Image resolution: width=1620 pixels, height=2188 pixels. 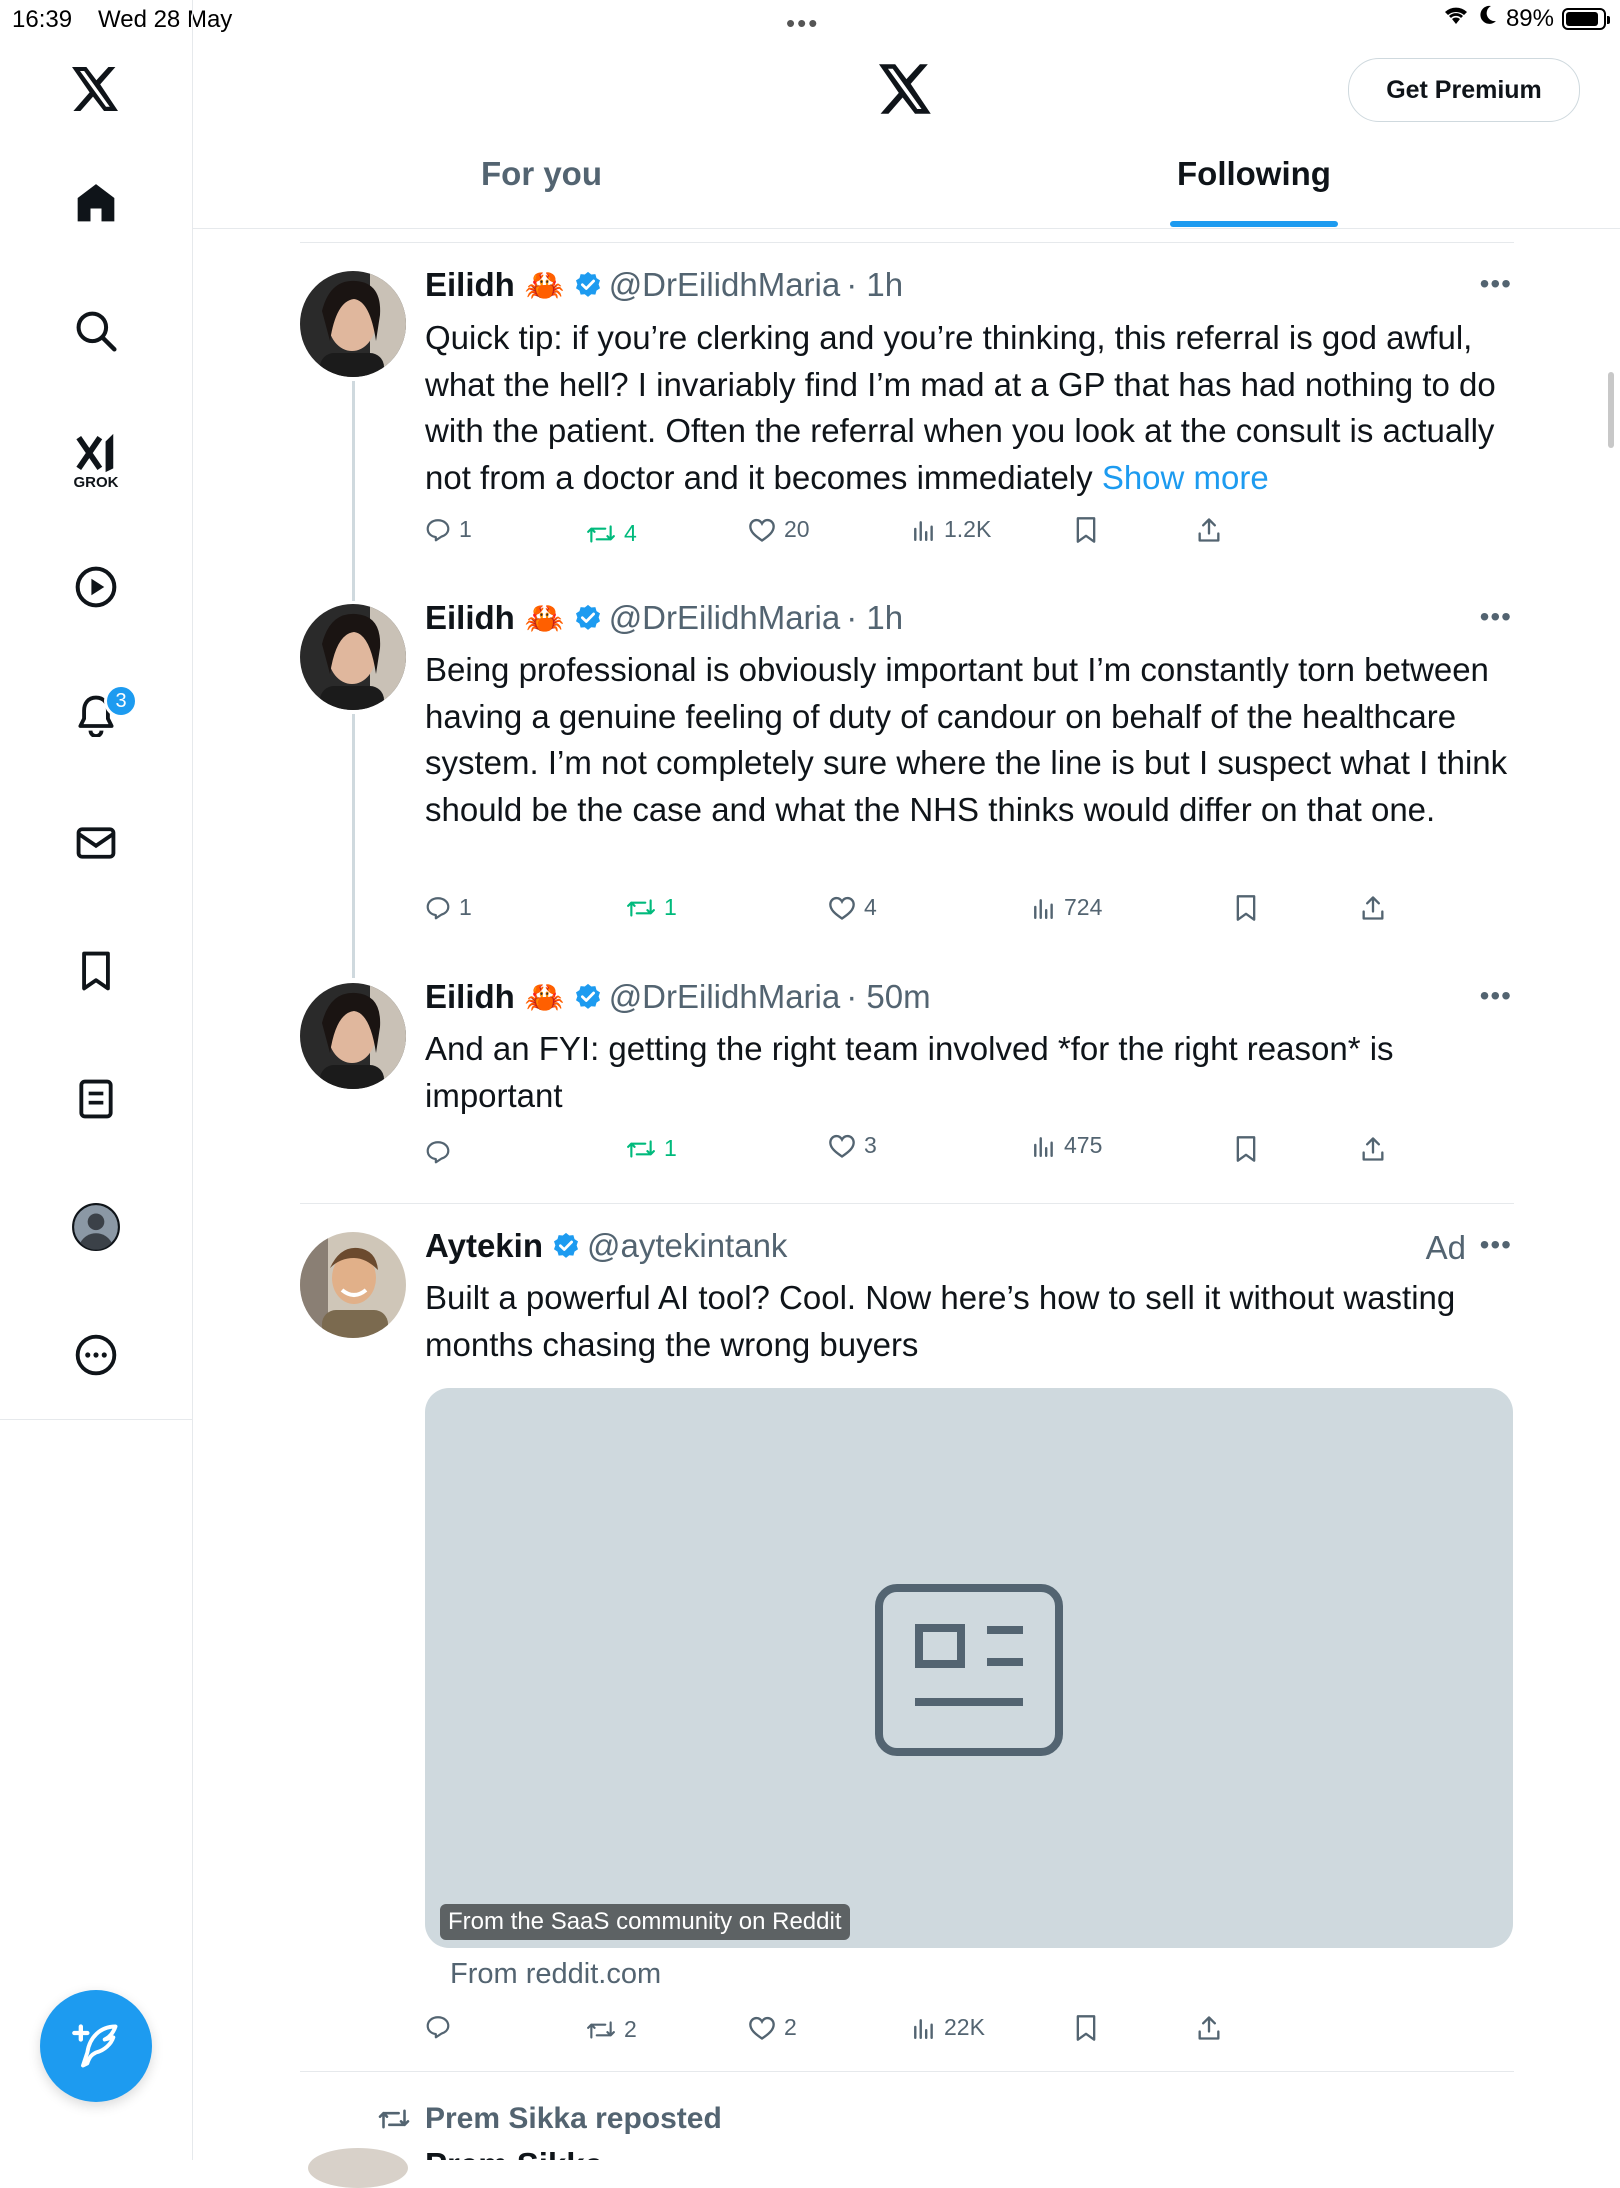 I want to click on x-logo-center-icon, so click(x=906, y=91).